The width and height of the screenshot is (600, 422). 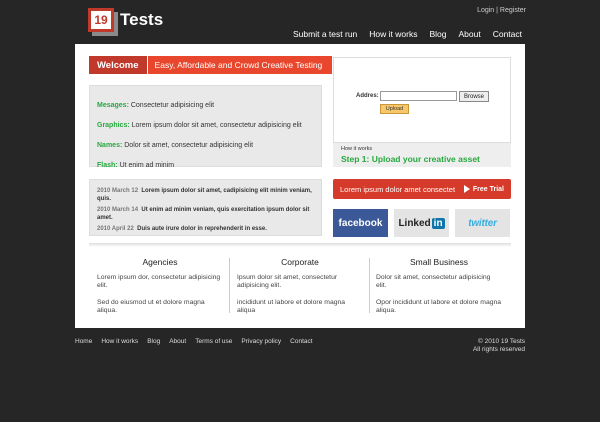 I want to click on play-icon, so click(x=466, y=189).